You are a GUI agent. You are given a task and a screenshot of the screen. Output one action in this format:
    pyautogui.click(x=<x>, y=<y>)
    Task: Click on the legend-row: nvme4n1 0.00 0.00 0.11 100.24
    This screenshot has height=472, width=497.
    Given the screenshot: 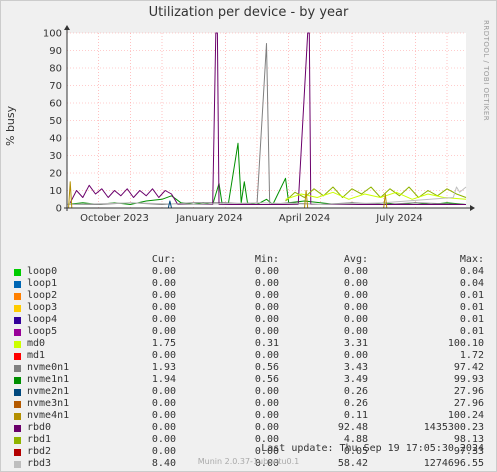 What is the action you would take?
    pyautogui.click(x=248, y=416)
    